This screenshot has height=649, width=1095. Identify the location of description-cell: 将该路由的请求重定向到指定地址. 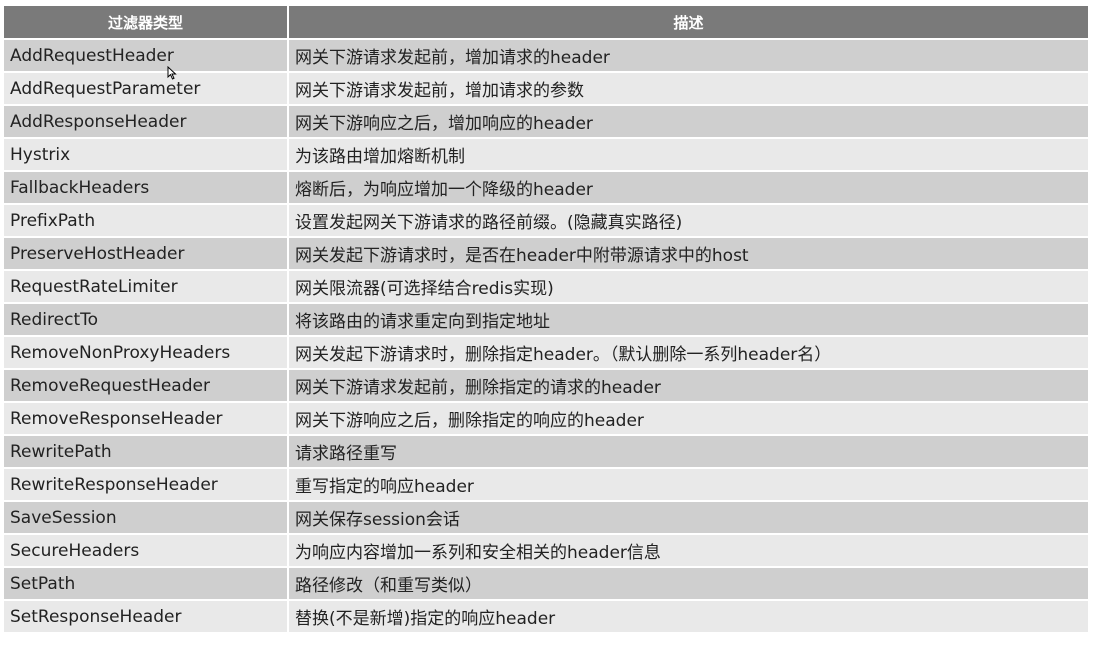
(688, 319).